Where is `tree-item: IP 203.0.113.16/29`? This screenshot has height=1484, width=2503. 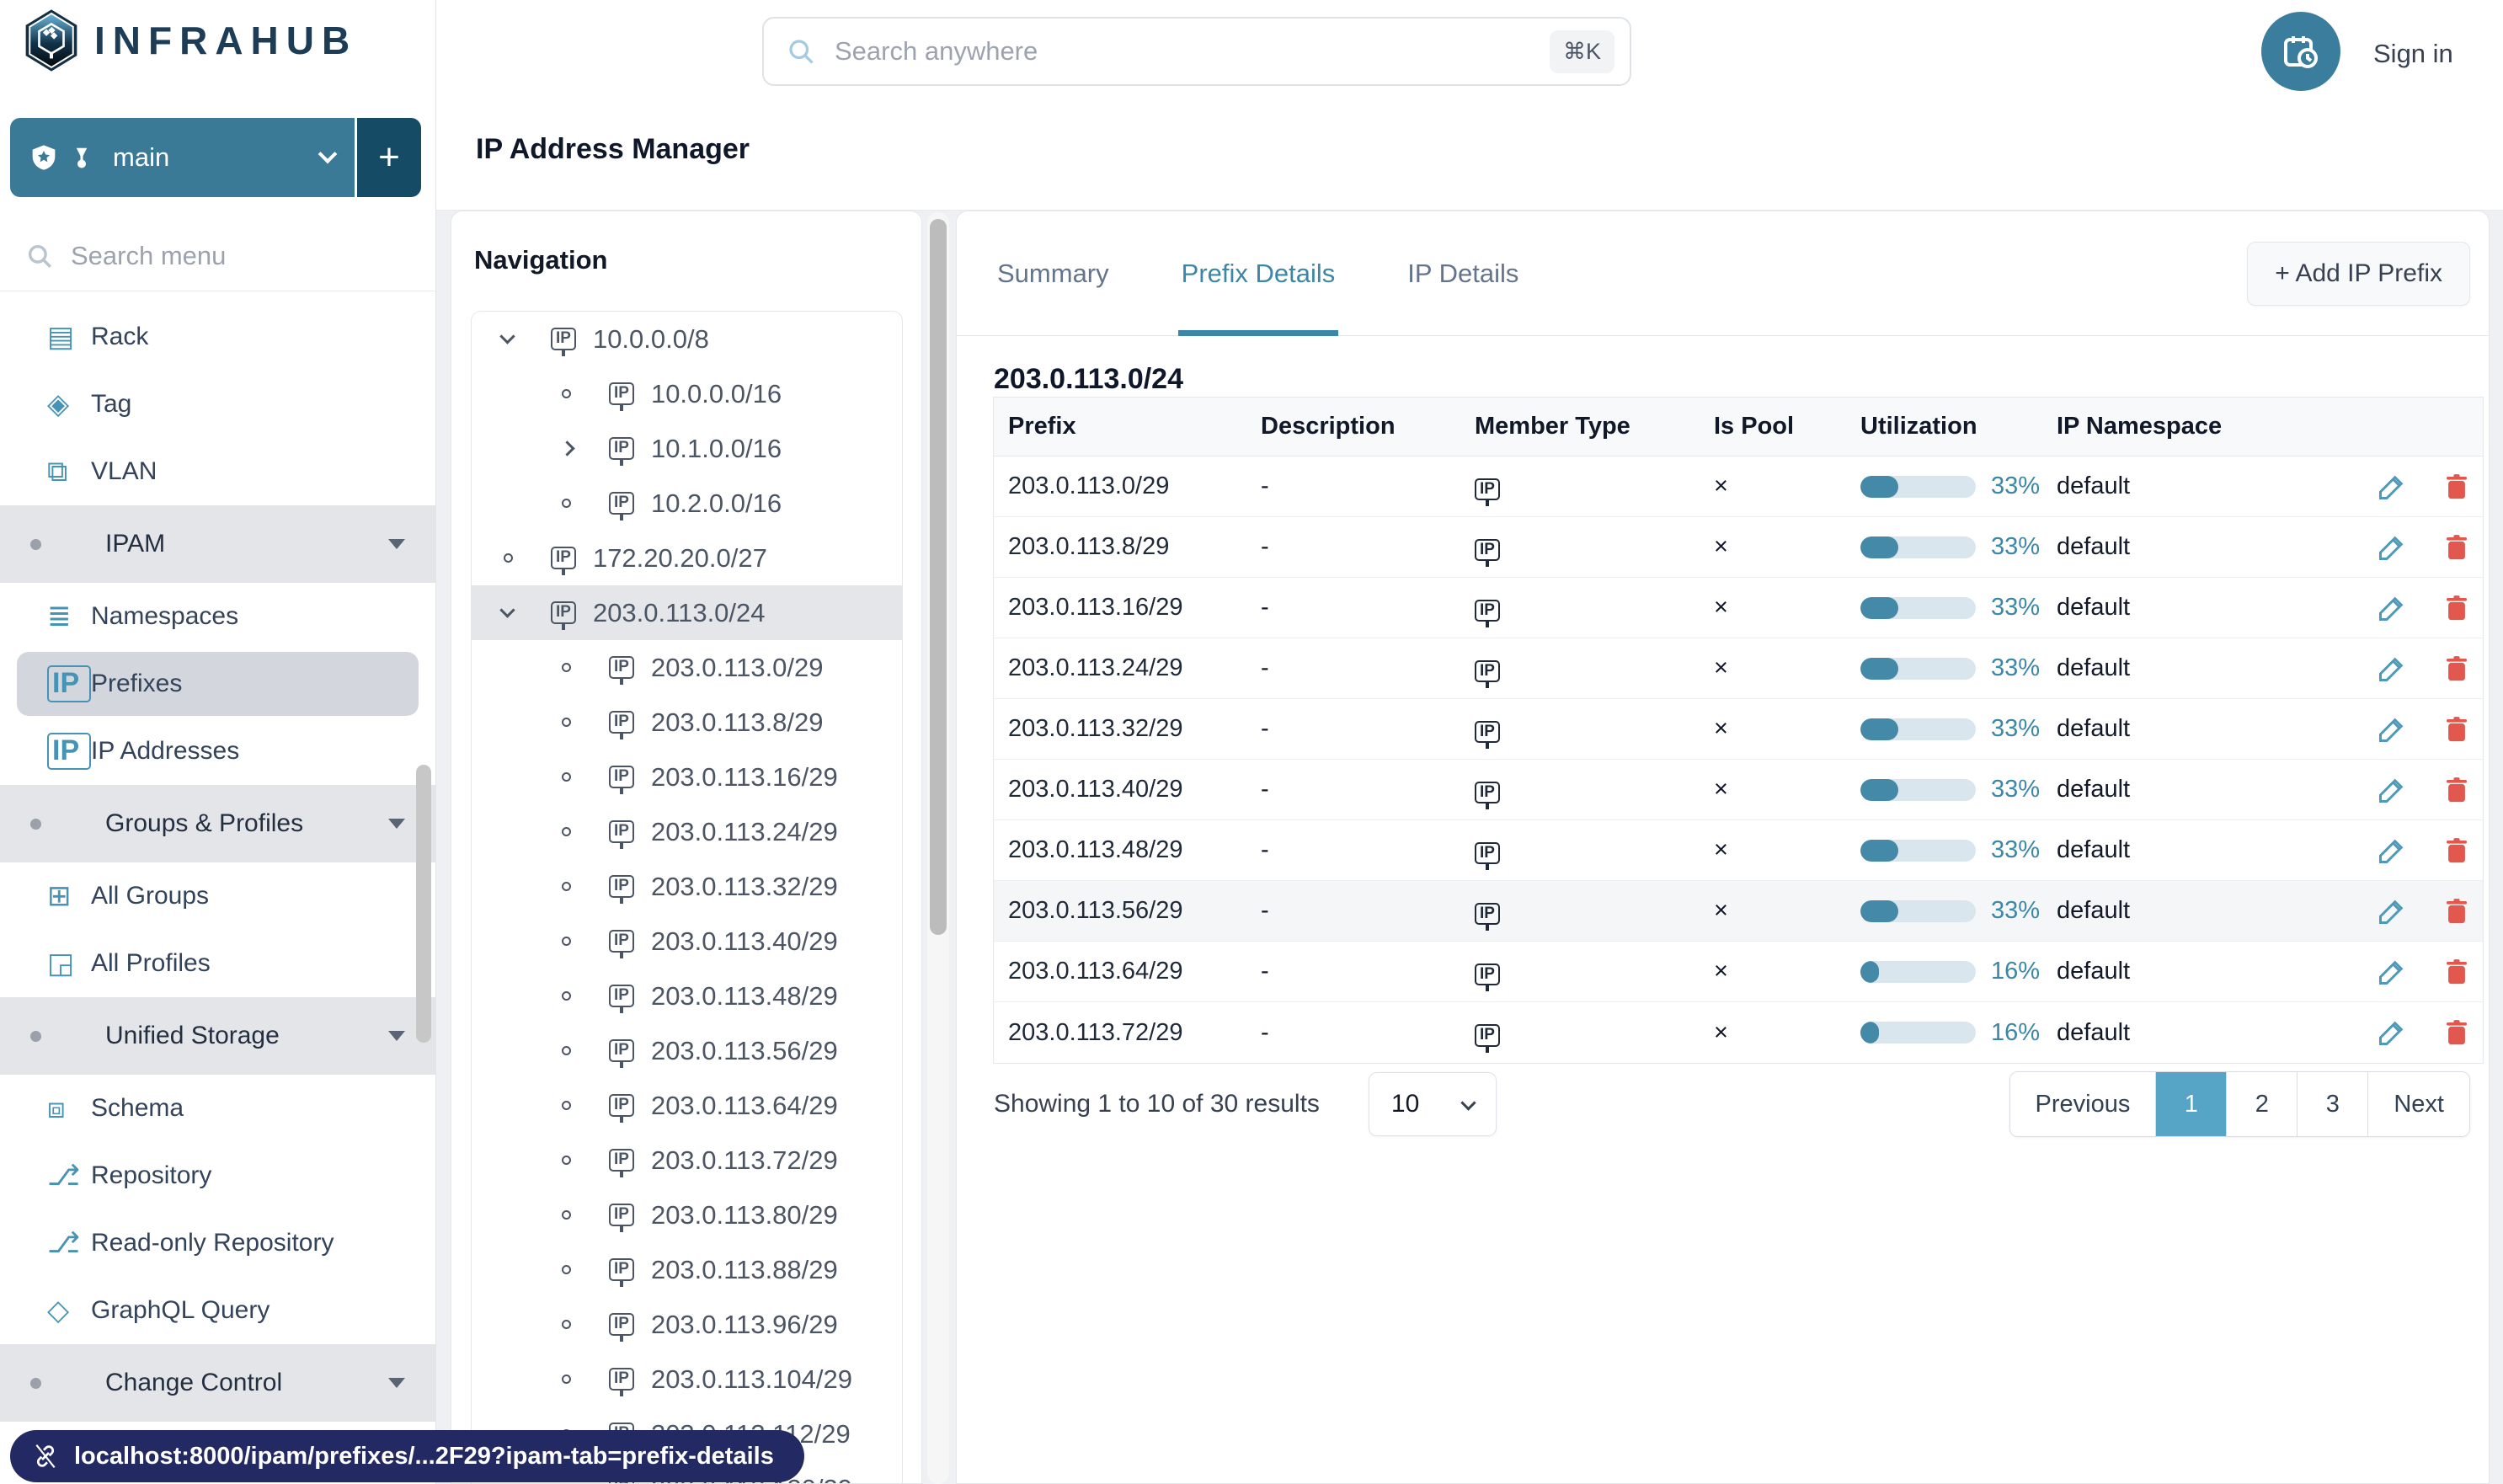 tree-item: IP 203.0.113.16/29 is located at coordinates (687, 777).